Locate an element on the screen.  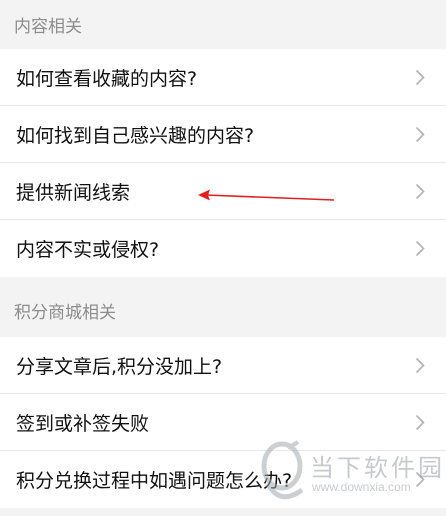
section-title: 积分商城相关 is located at coordinates (65, 312).